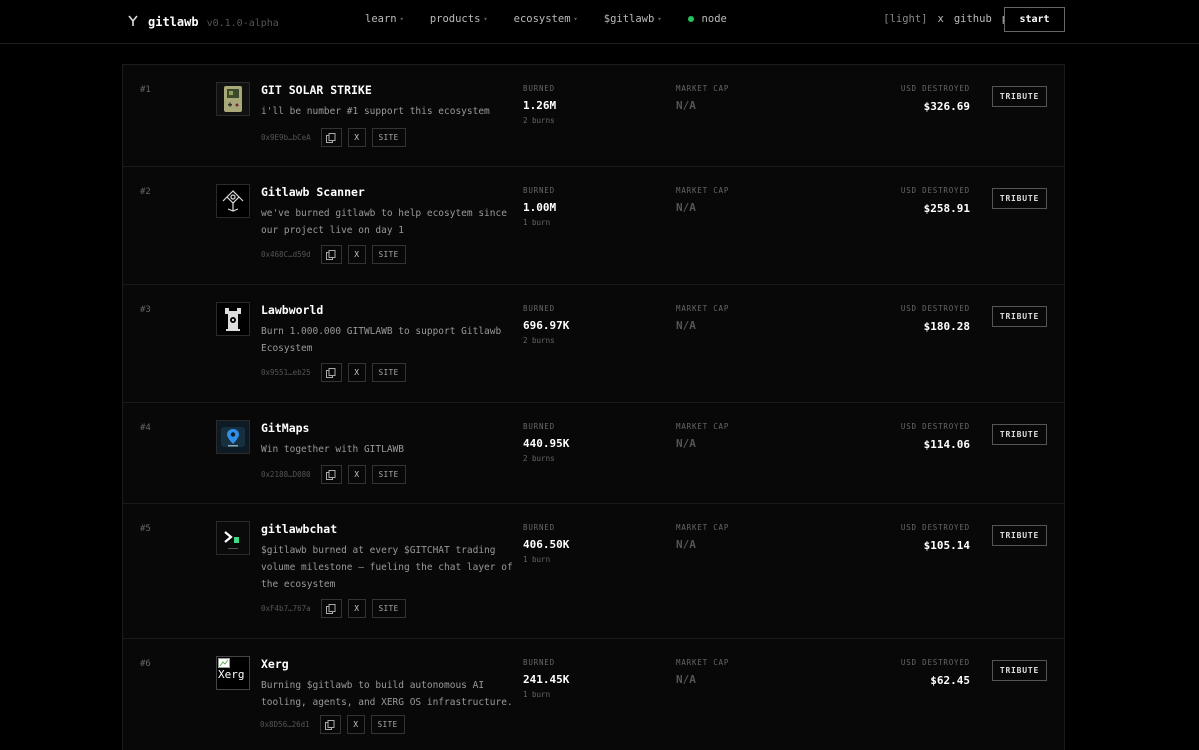  What do you see at coordinates (375, 111) in the screenshot?
I see `project-description: i'll be number #1 support this ecosystem` at bounding box center [375, 111].